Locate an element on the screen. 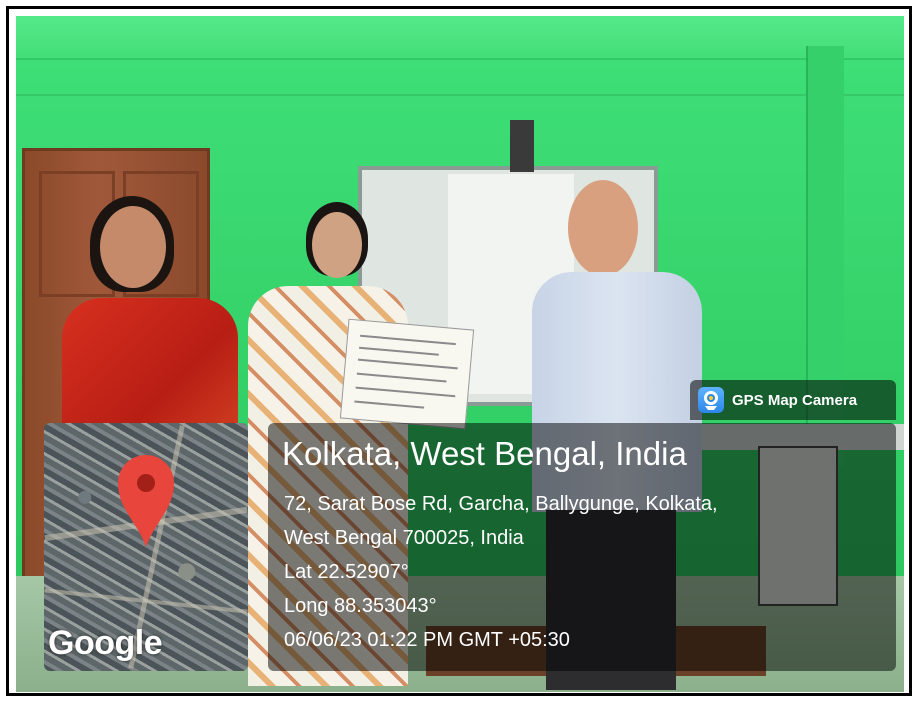  ceiling is located at coordinates (460, 38).